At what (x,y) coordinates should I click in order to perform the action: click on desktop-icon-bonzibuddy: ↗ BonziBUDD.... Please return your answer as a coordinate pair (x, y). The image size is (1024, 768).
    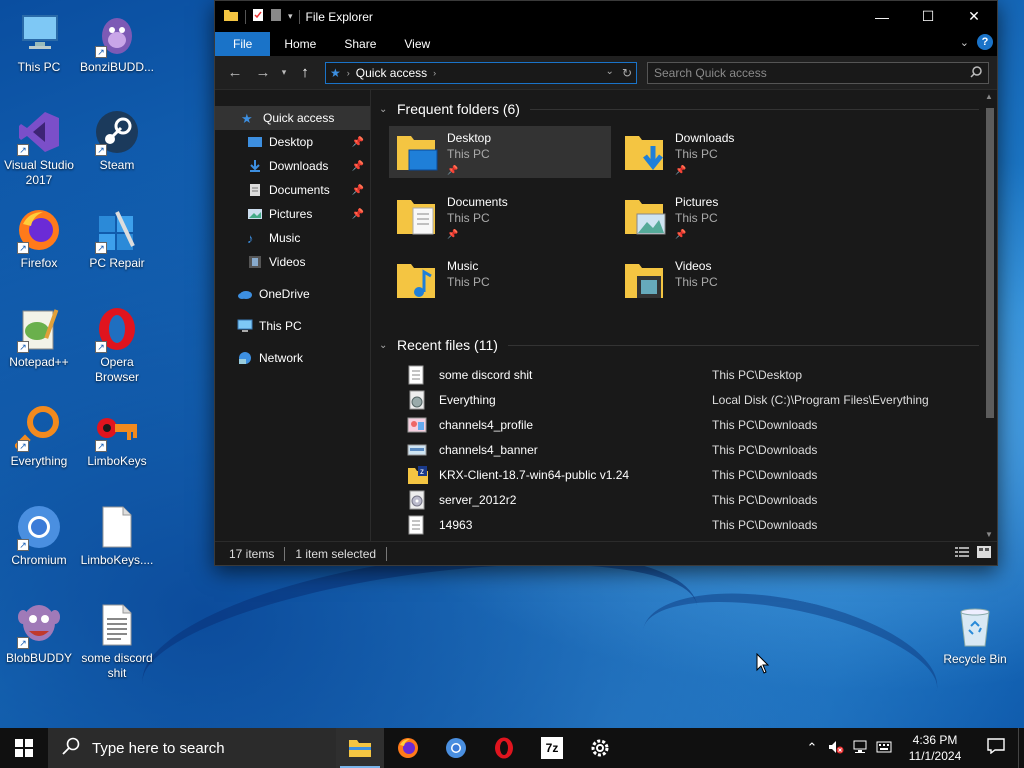
    Looking at the image, I should click on (117, 42).